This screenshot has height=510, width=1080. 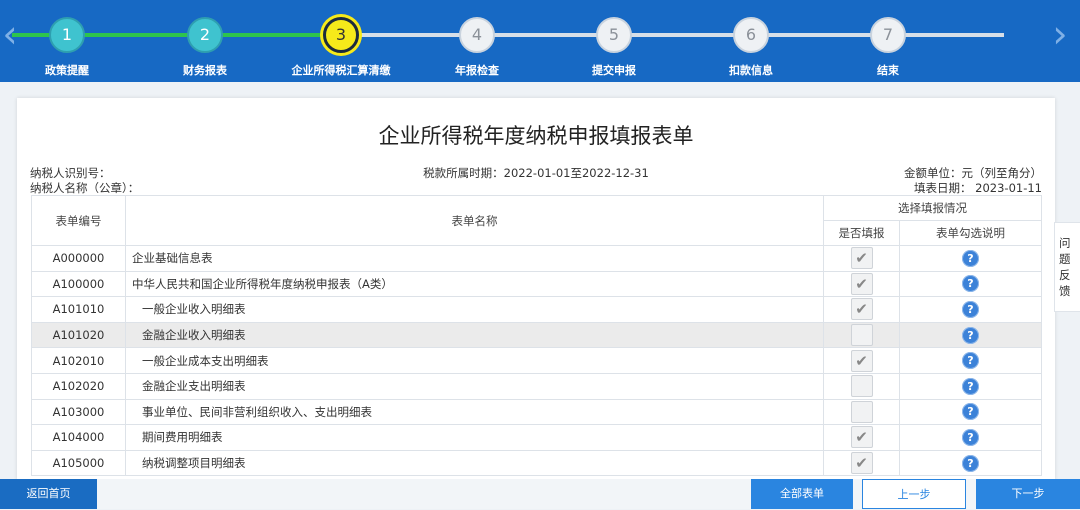 What do you see at coordinates (78, 437) in the screenshot?
I see `form-code: A104000` at bounding box center [78, 437].